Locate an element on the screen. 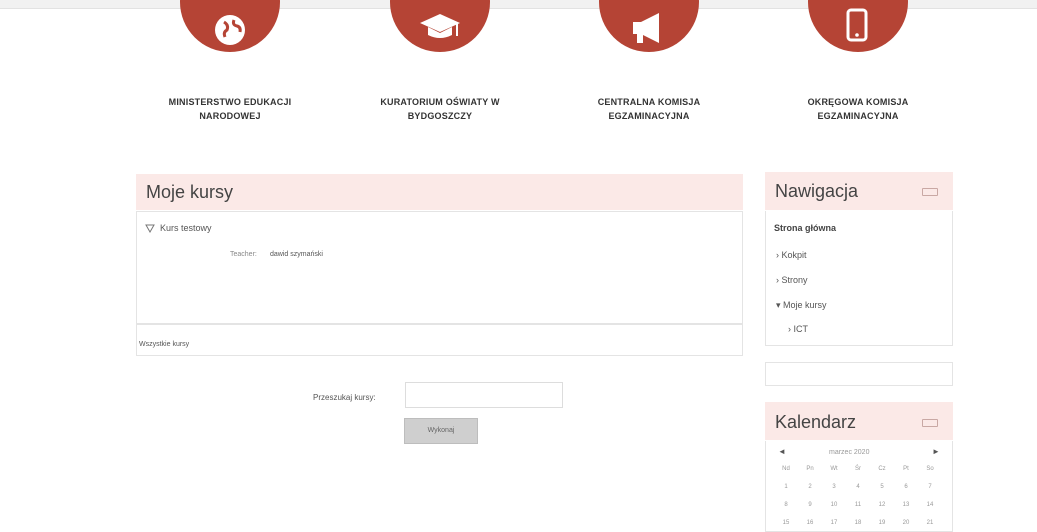 Image resolution: width=1037 pixels, height=532 pixels. ministry-label-line1: MINISTERSTWO EDUKACJI is located at coordinates (230, 102).